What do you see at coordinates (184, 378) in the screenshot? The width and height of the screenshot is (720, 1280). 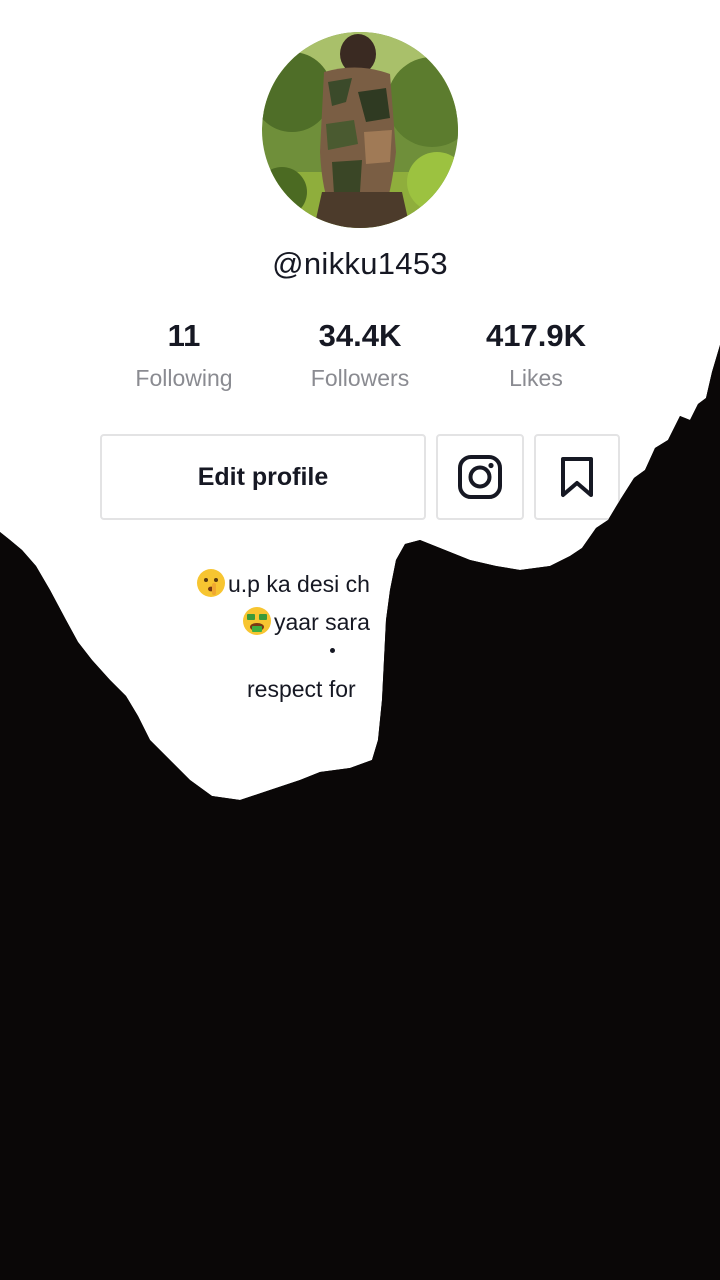 I see `following-label: Following` at bounding box center [184, 378].